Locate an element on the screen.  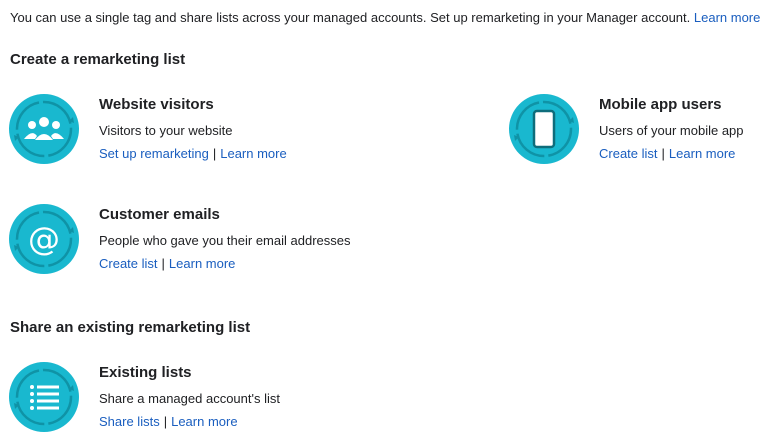
phone-icon is located at coordinates (544, 129).